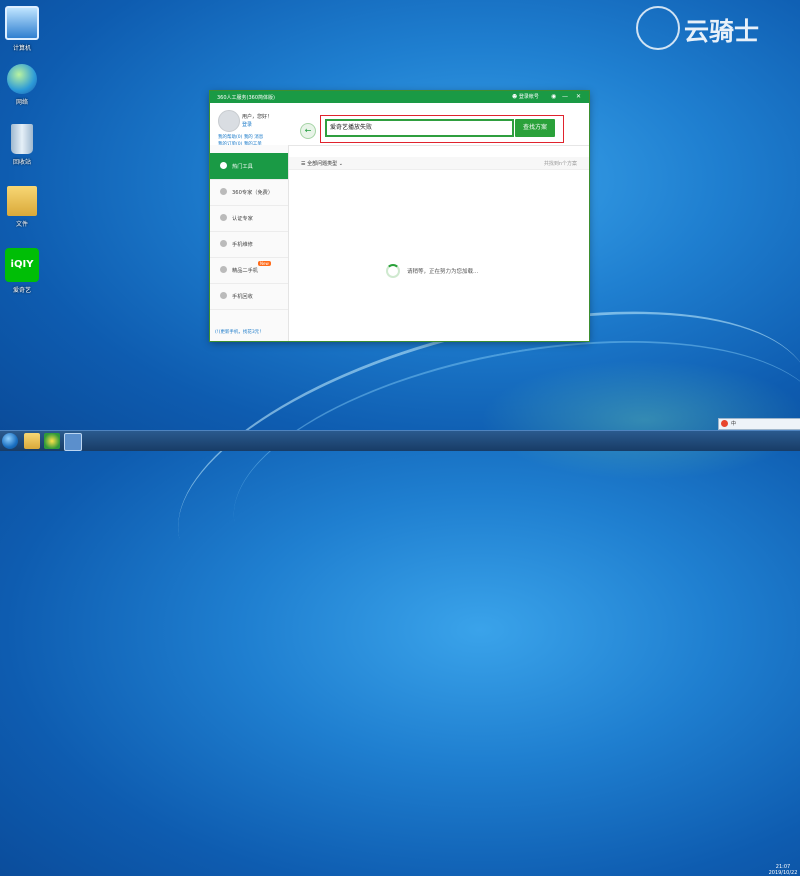  Describe the element at coordinates (253, 193) in the screenshot. I see `sidebar-item-label: 360专家（免费）` at that location.